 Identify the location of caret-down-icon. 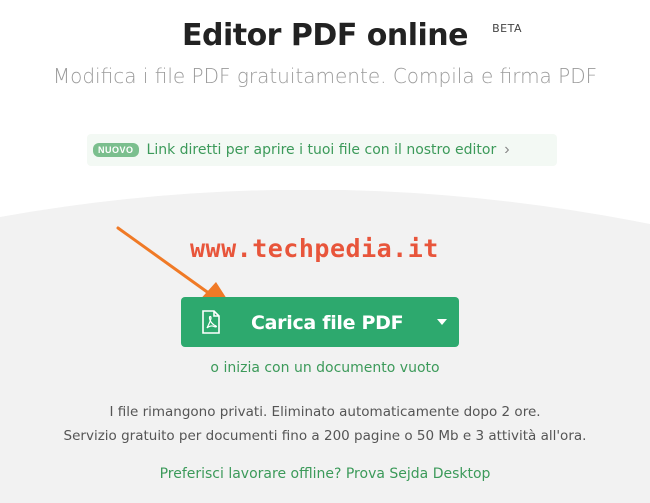
(442, 322).